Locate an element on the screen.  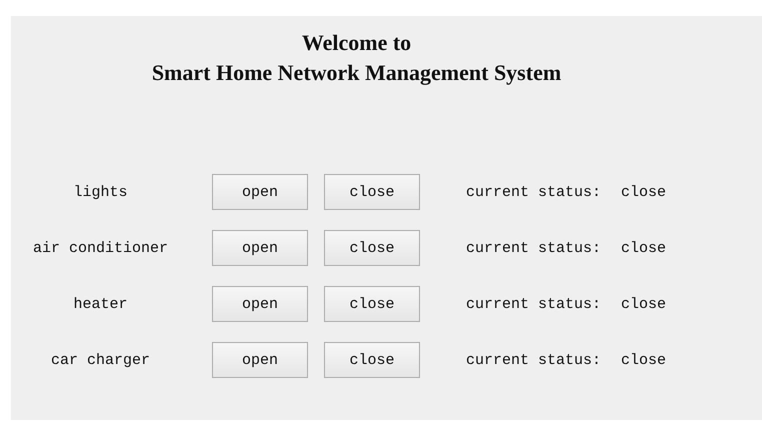
device-label: air conditioner is located at coordinates (101, 248).